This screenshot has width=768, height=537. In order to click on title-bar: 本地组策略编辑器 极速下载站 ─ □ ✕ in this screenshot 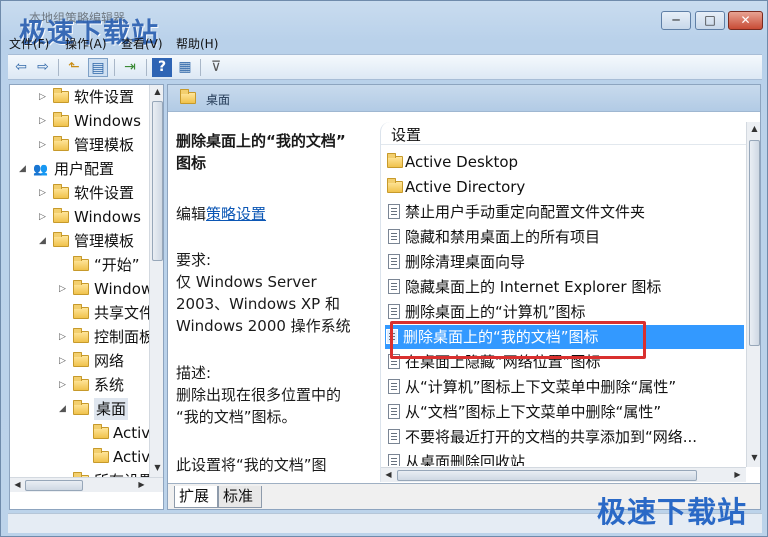, I will do `click(384, 25)`.